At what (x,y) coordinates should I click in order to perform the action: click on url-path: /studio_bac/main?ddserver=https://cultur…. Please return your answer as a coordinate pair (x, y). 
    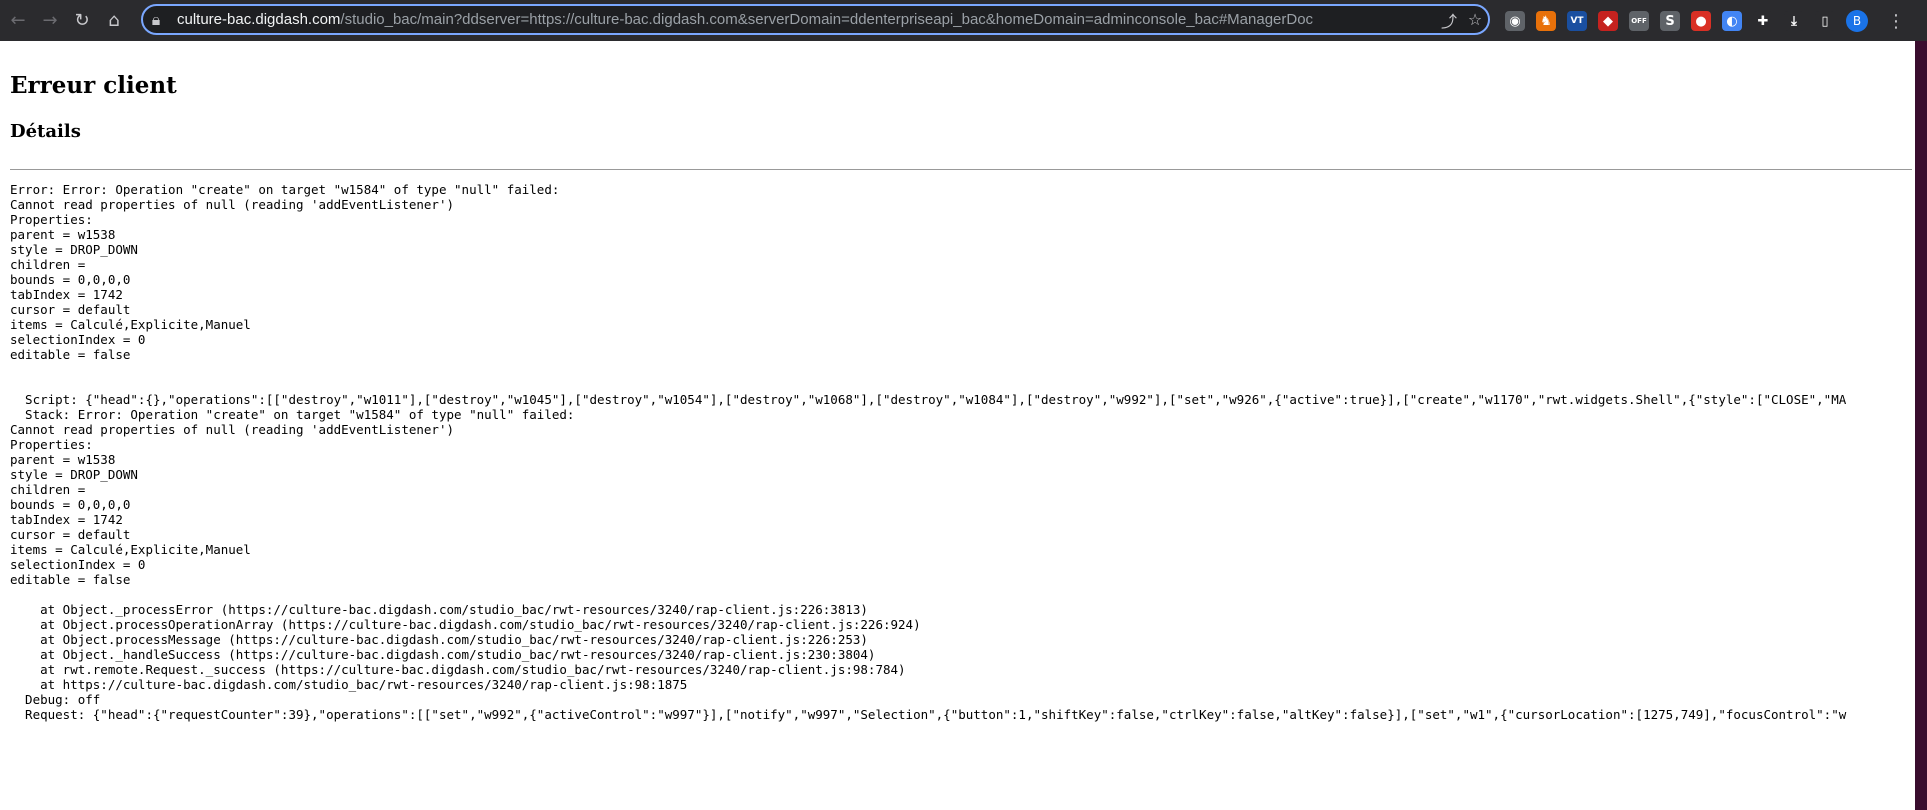
    Looking at the image, I should click on (827, 19).